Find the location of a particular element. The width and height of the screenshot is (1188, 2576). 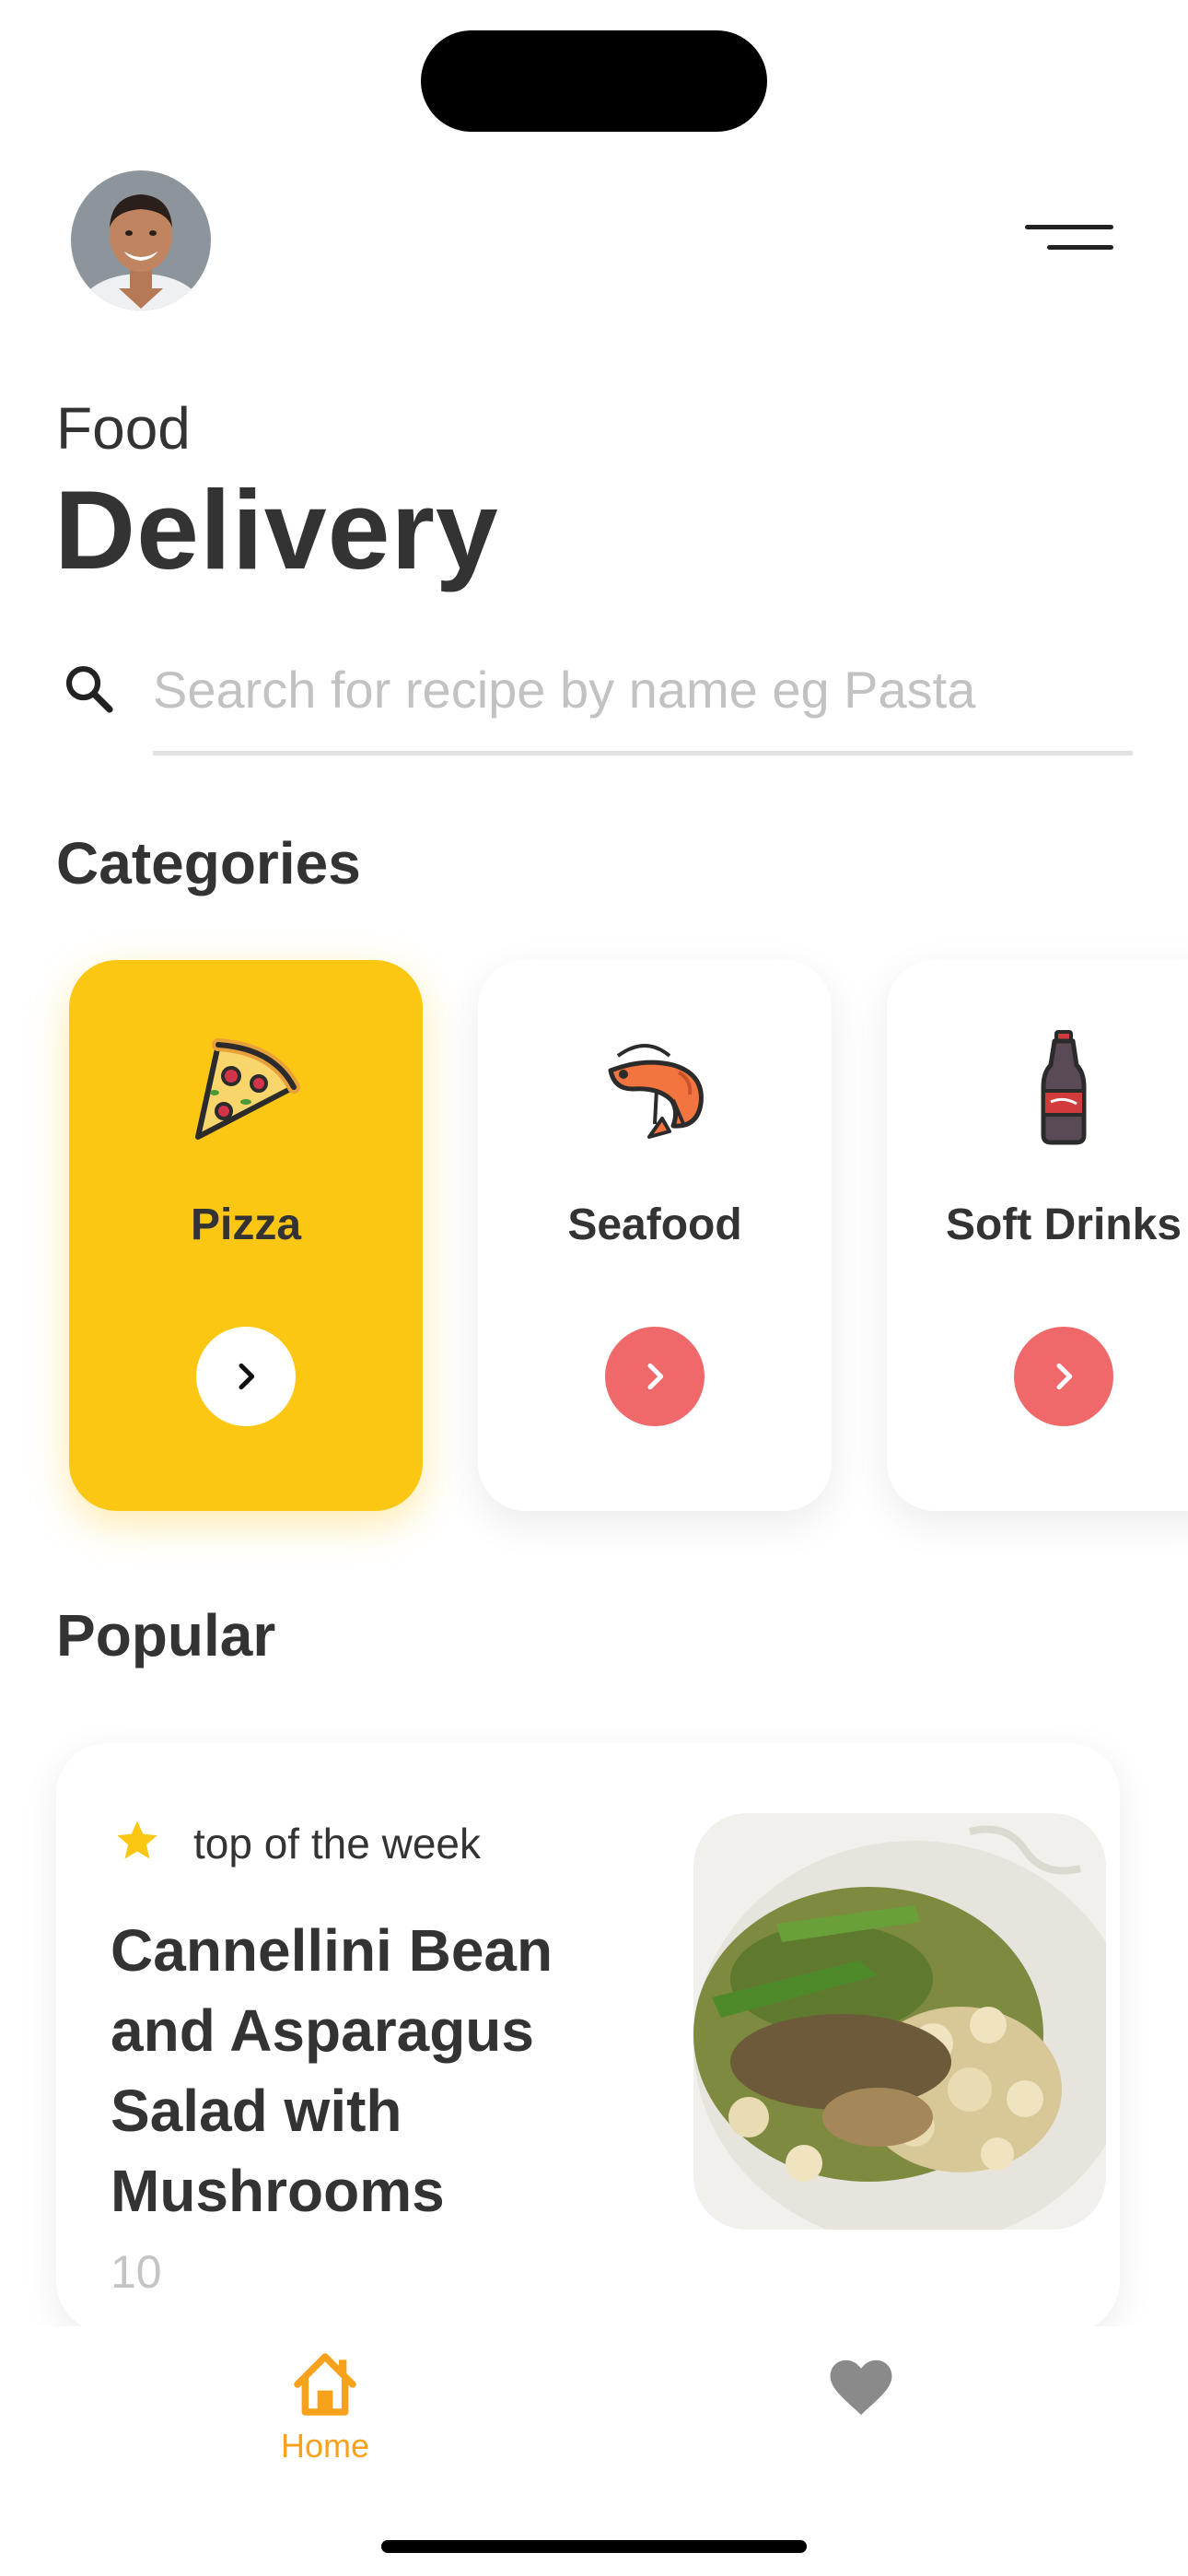

category-card-soft-drinks: Soft Drinks is located at coordinates (1037, 1235).